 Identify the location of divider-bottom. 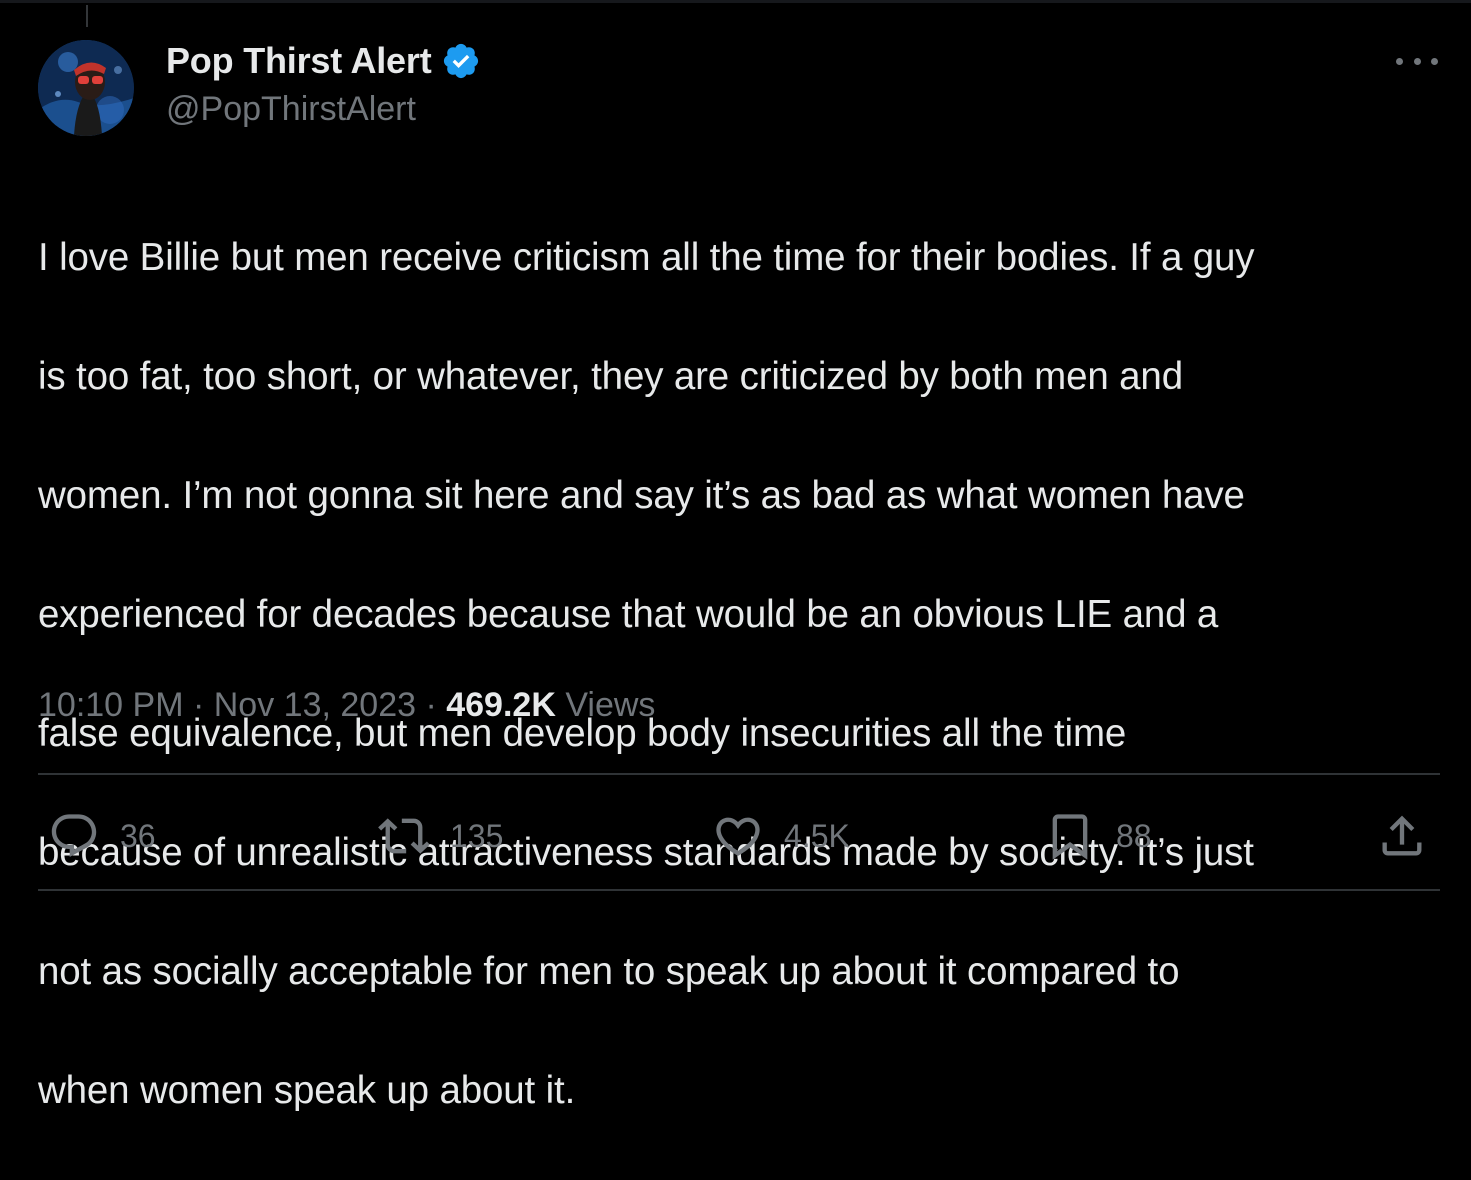
(739, 890).